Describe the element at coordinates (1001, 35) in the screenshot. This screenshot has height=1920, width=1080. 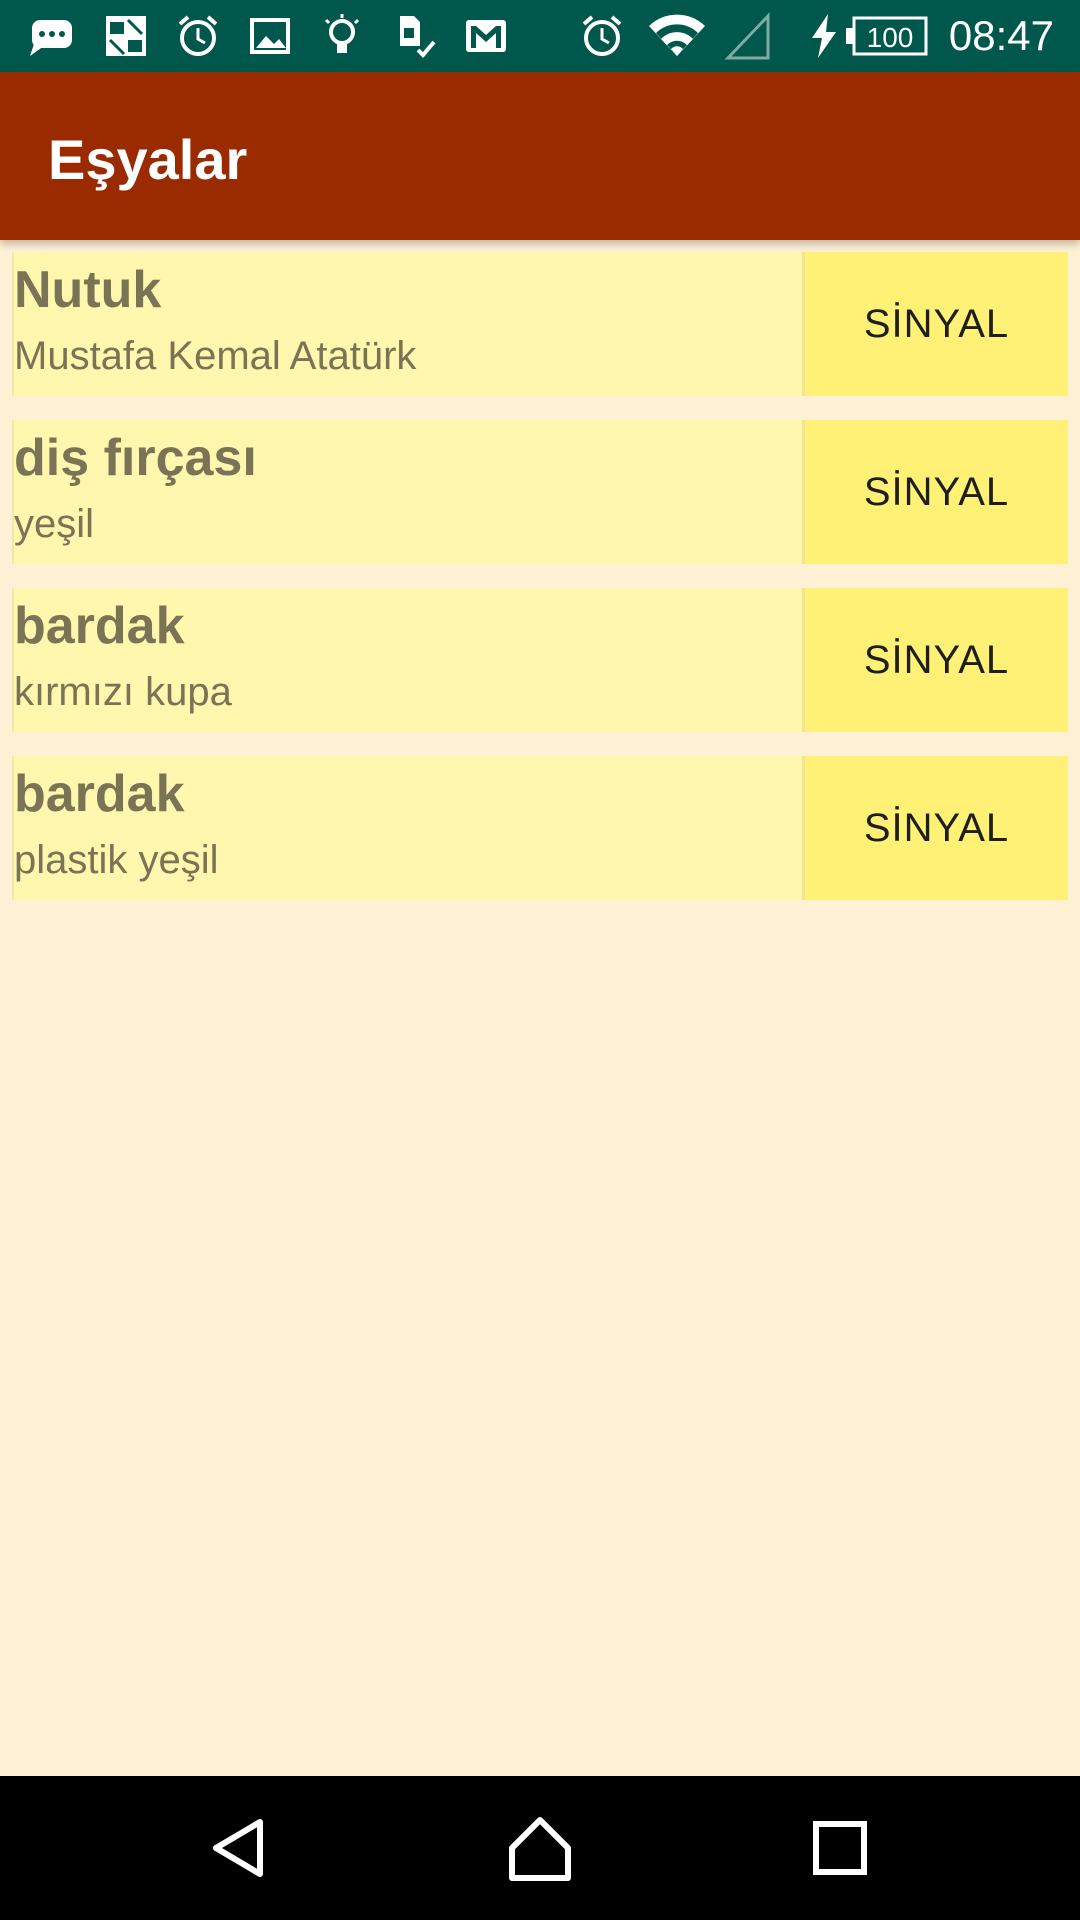
I see `status-time: 08:47` at that location.